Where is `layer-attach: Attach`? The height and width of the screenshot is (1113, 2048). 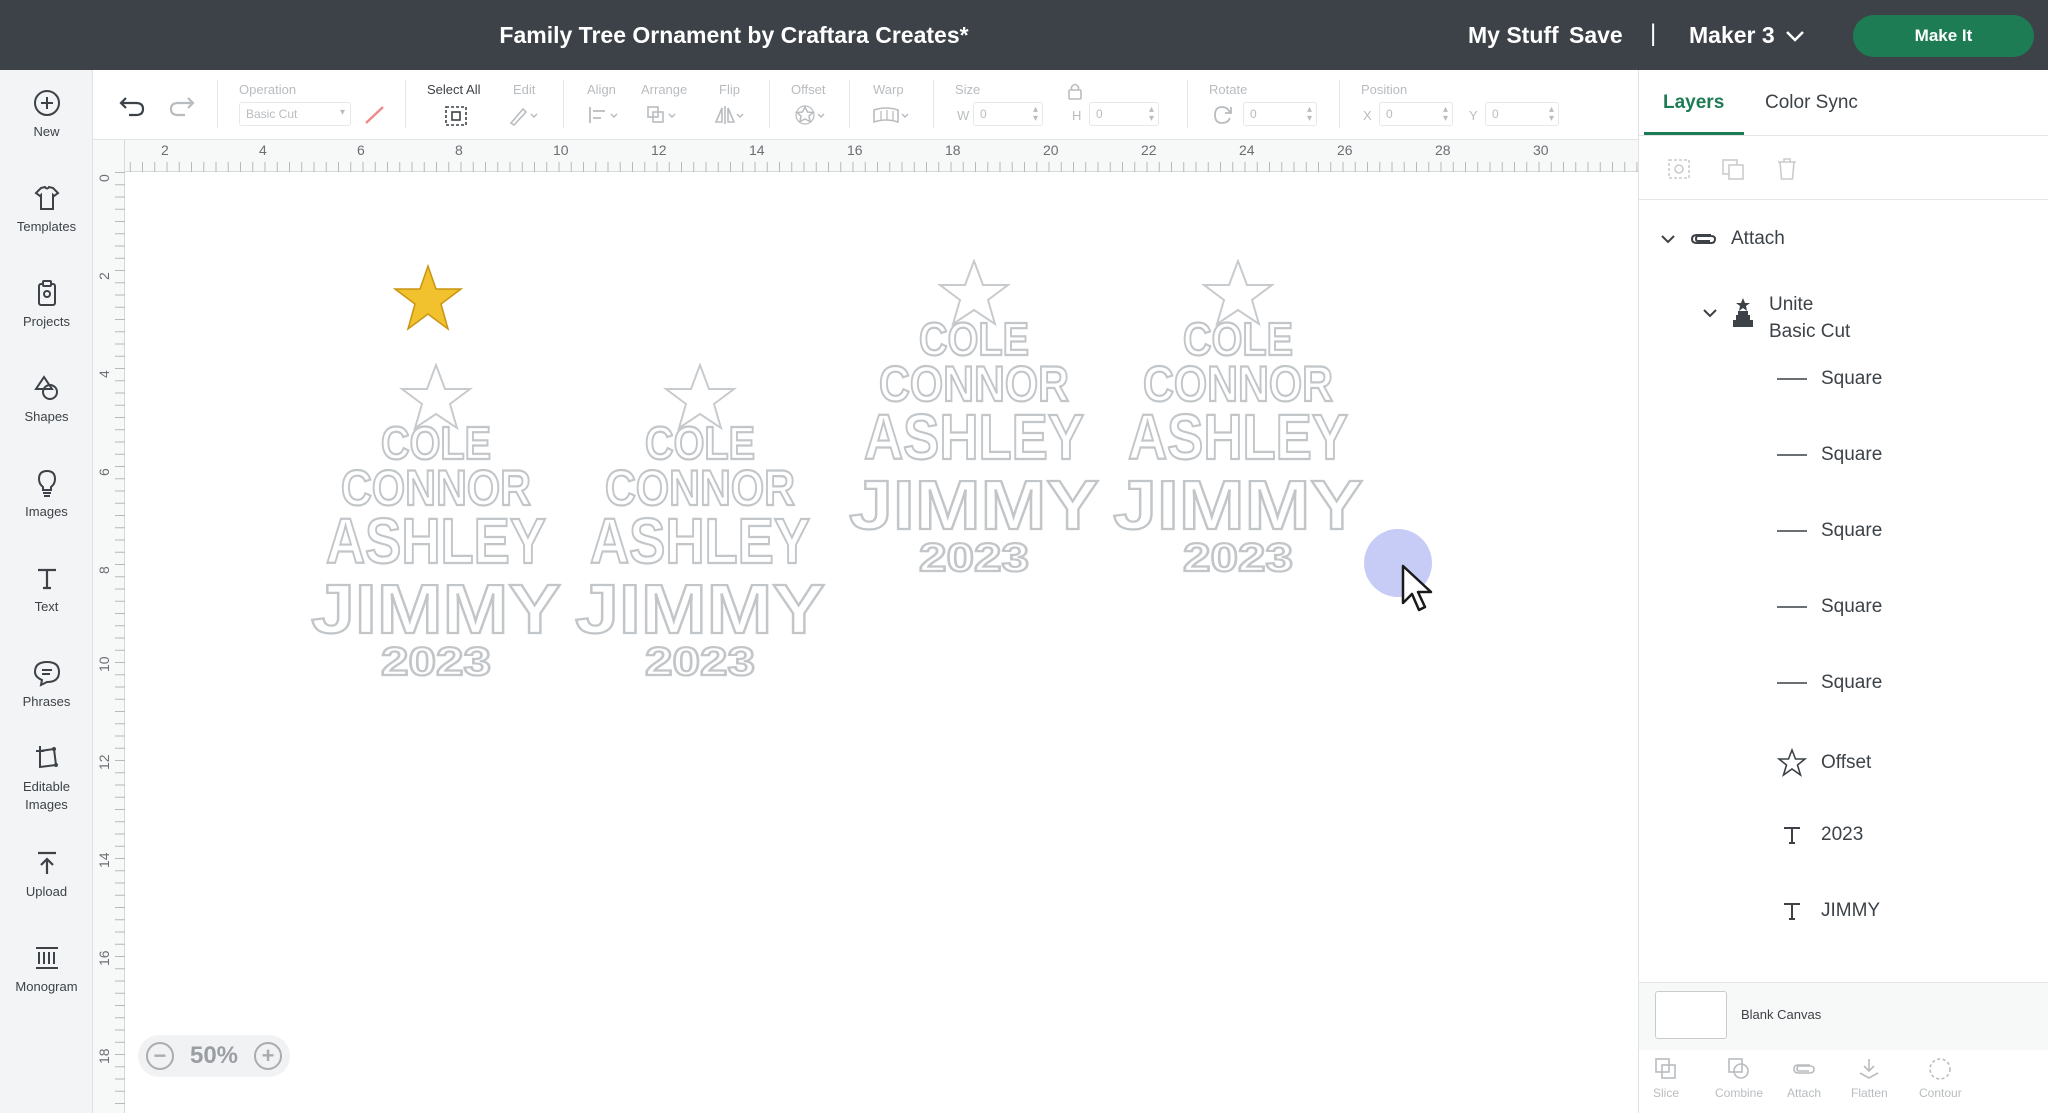 layer-attach: Attach is located at coordinates (1722, 239).